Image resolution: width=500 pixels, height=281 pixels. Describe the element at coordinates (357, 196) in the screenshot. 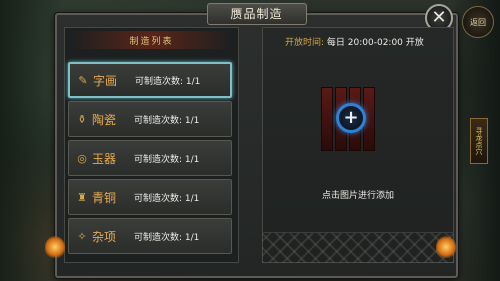

I see `add-hint: 点击图片进行添加` at that location.